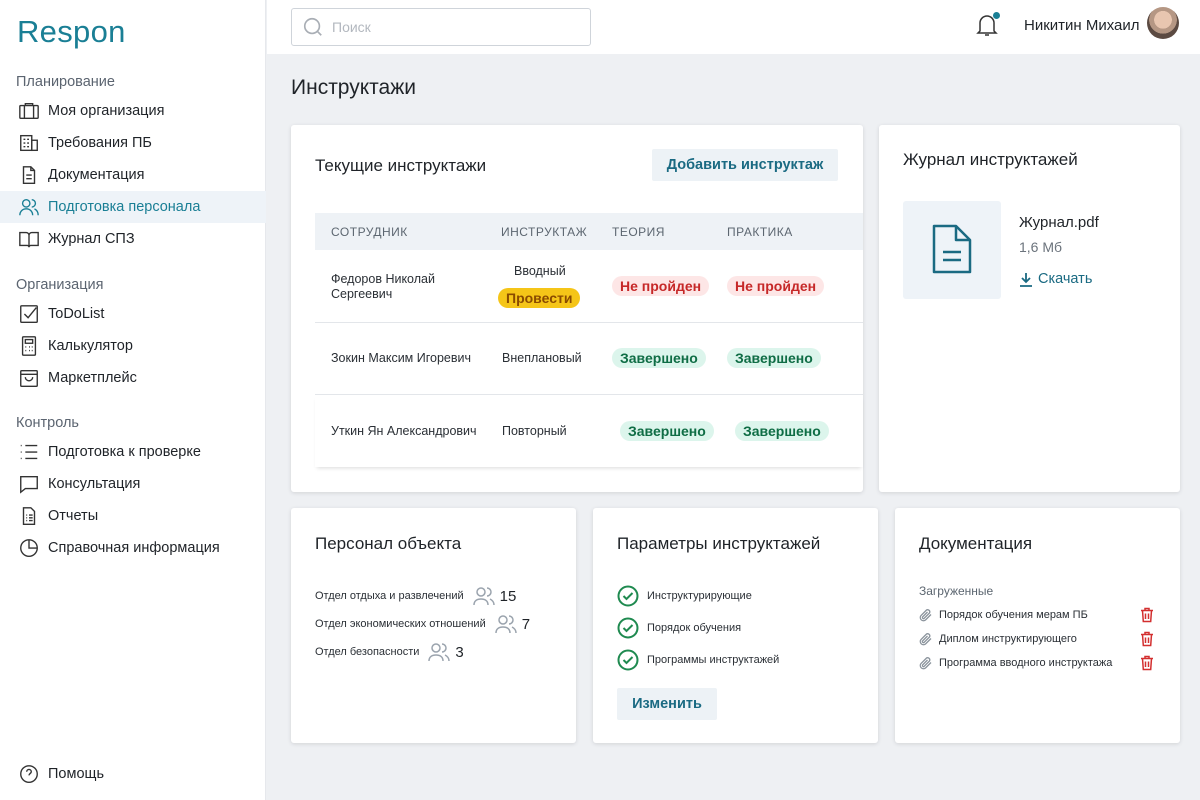 The height and width of the screenshot is (800, 1200). What do you see at coordinates (1055, 279) in the screenshot?
I see `download-link: Скачать` at bounding box center [1055, 279].